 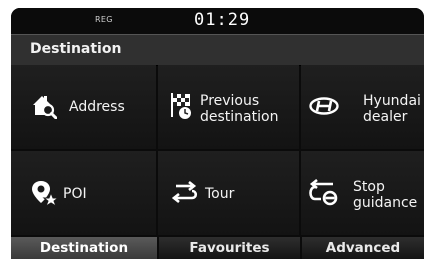 I want to click on tab-favourites: Favourites, so click(x=229, y=248).